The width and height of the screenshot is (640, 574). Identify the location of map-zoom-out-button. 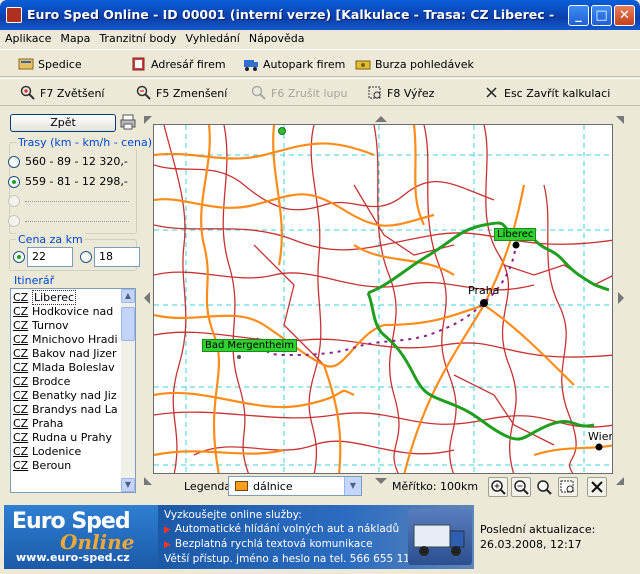
(521, 487).